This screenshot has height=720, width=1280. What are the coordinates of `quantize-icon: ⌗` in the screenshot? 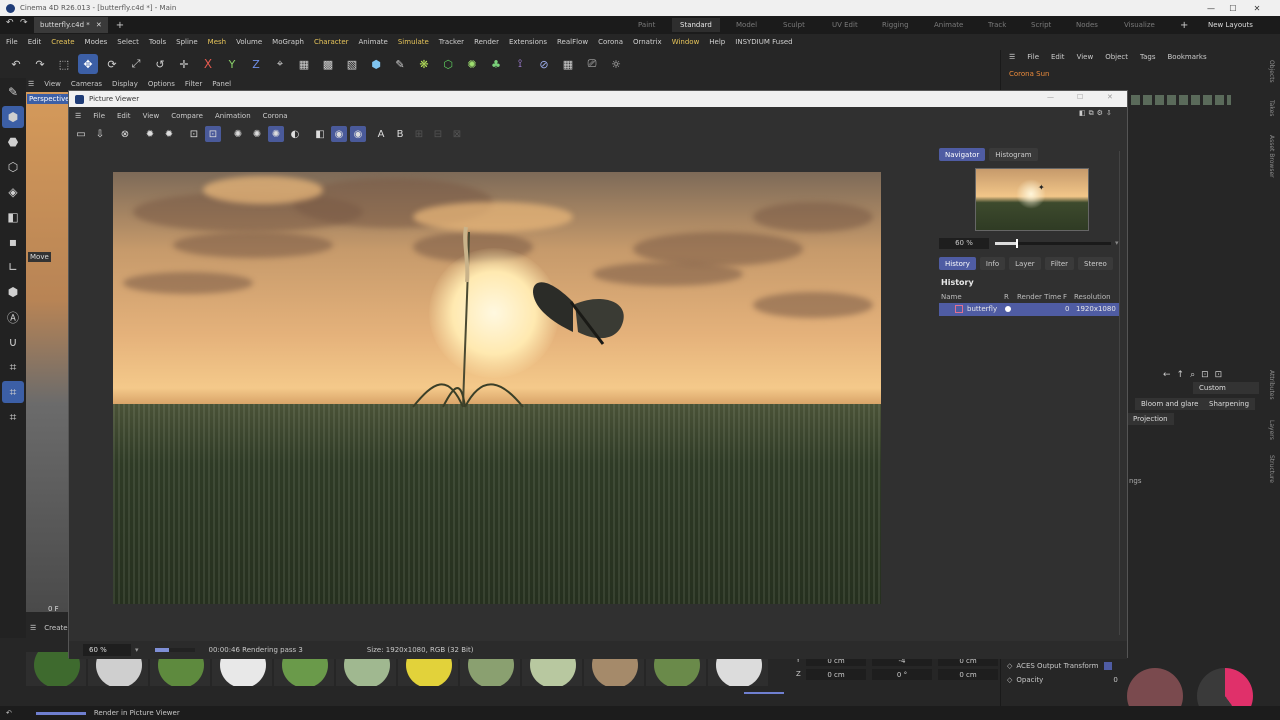 It's located at (13, 392).